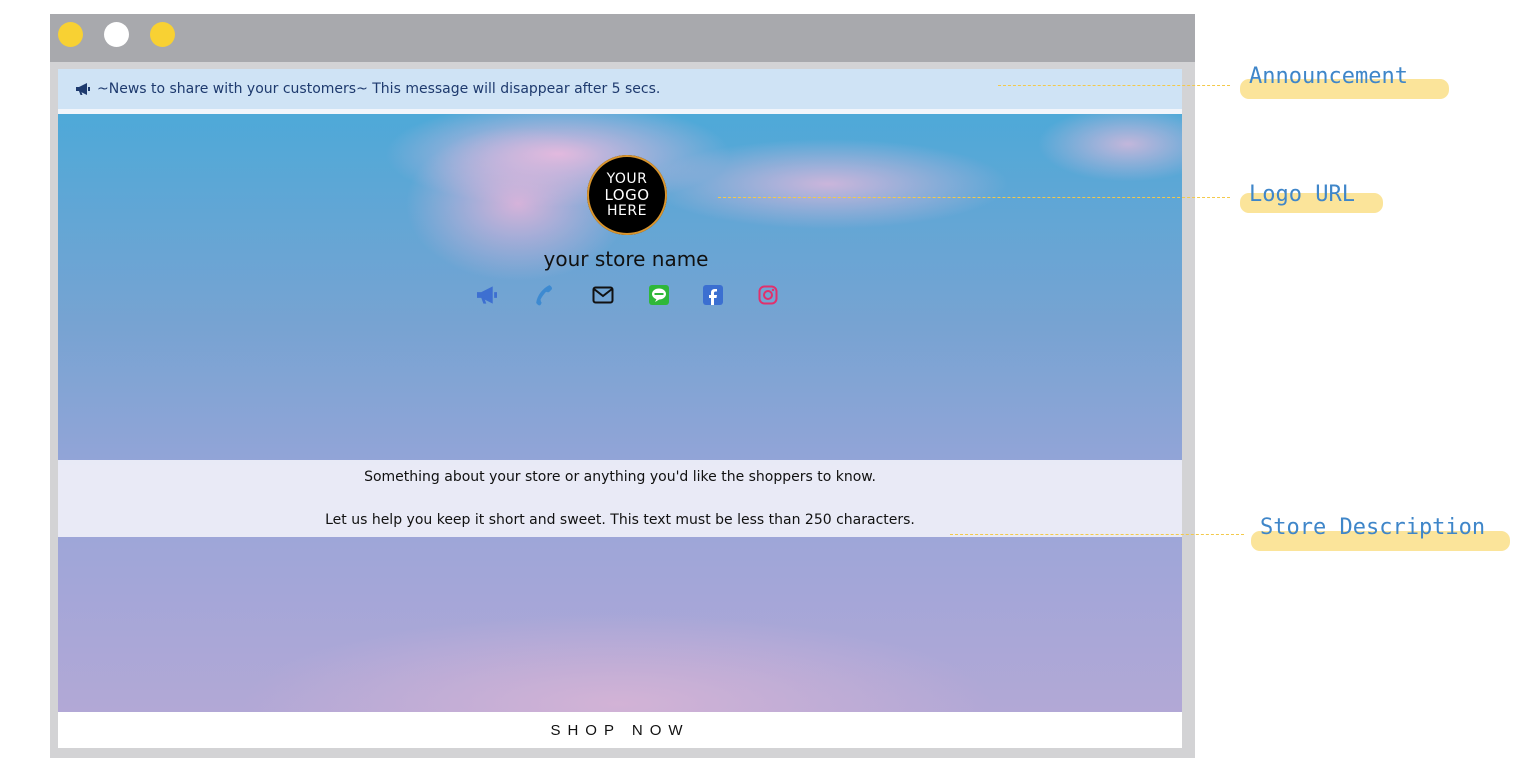 The width and height of the screenshot is (1523, 772). I want to click on store-description-leader-line, so click(1097, 534).